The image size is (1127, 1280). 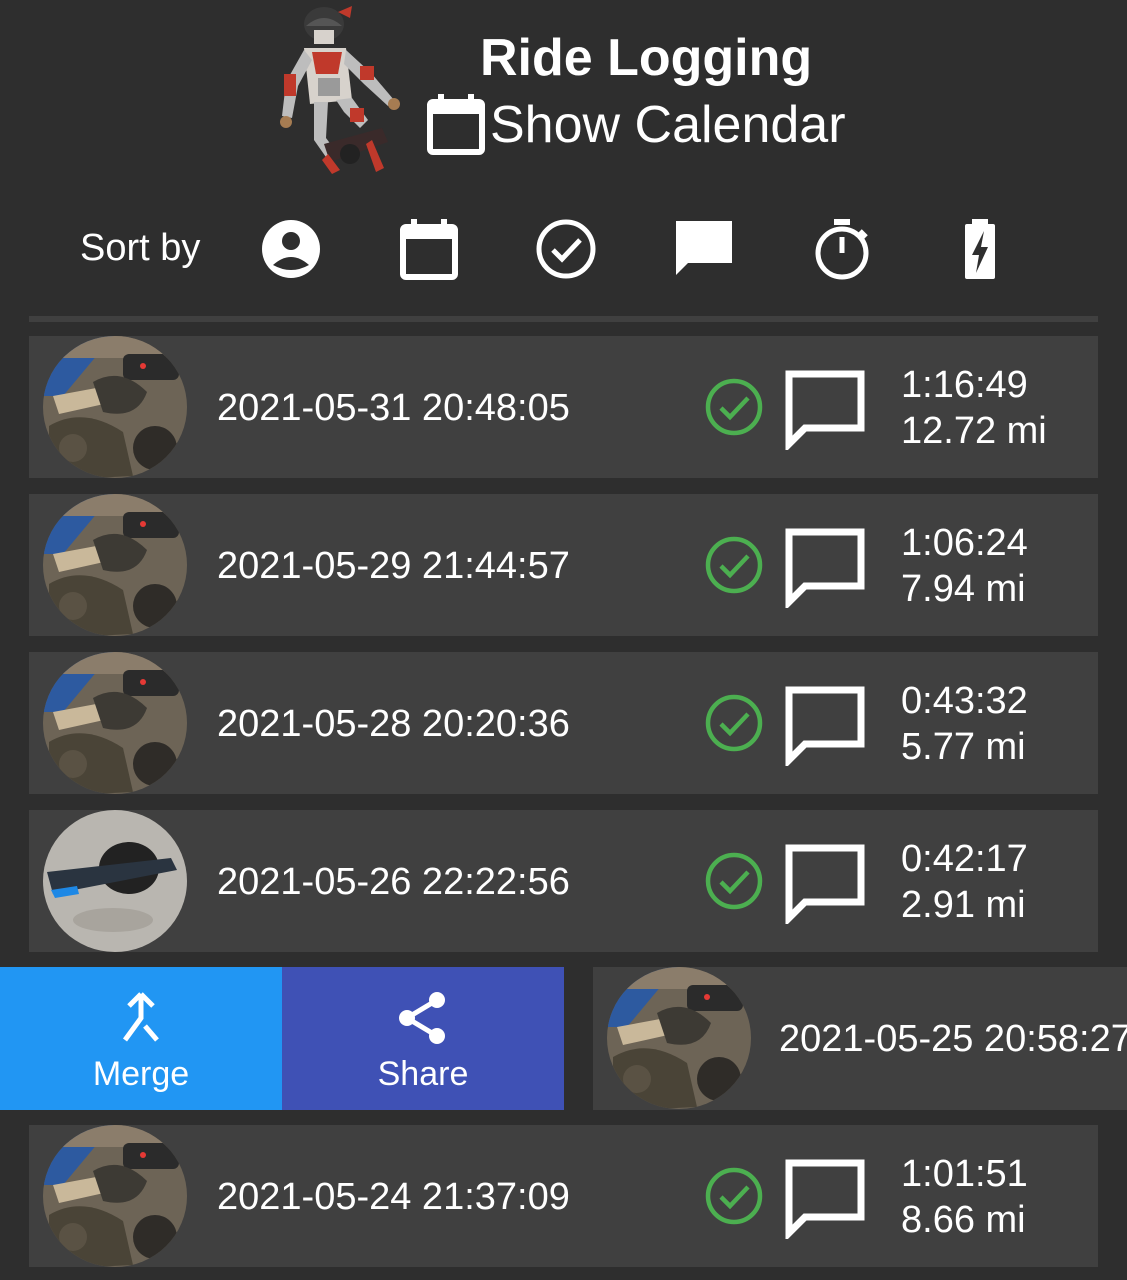 What do you see at coordinates (974, 408) in the screenshot?
I see `ride-stats: 1:16:49 12.72 mi` at bounding box center [974, 408].